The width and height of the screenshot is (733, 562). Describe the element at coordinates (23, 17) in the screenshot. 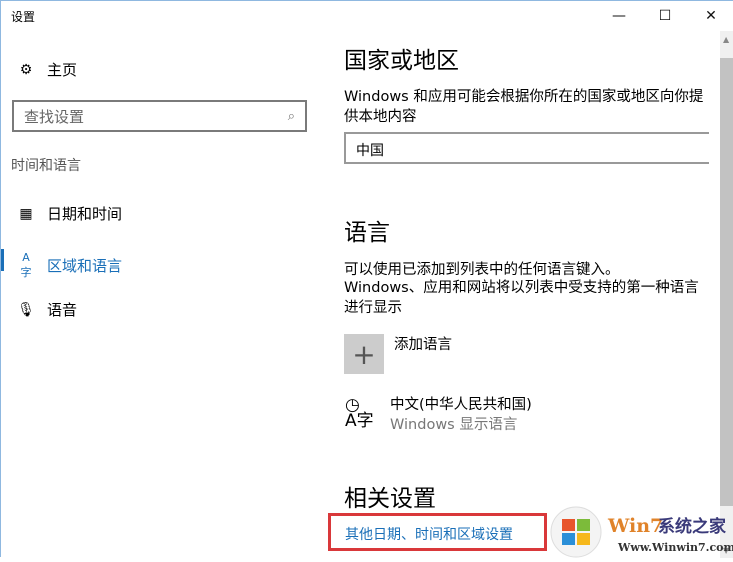

I see `window-title: 设置` at that location.